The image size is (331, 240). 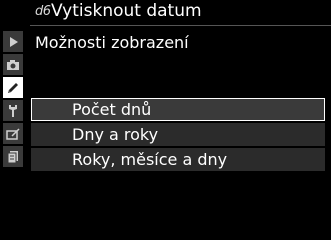 I want to click on my-menu-icon, so click(x=13, y=157).